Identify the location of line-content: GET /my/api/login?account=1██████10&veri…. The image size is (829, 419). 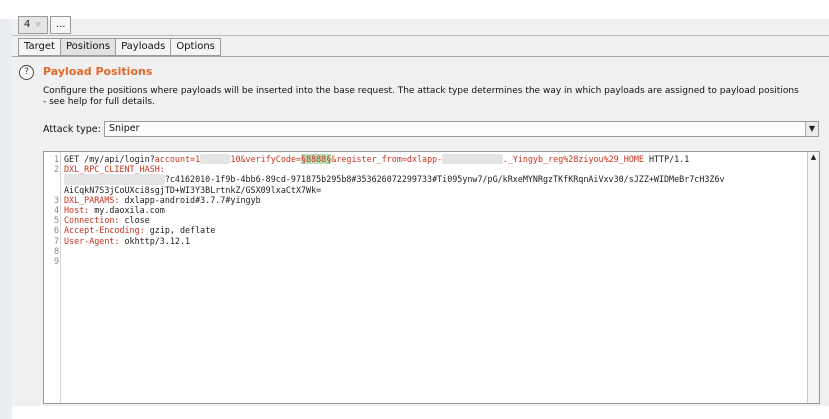
(375, 159).